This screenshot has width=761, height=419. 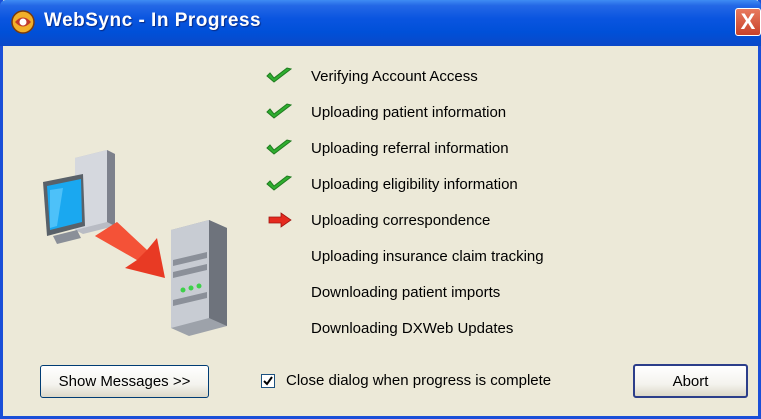 I want to click on step-label: Uploading referral information, so click(x=410, y=148).